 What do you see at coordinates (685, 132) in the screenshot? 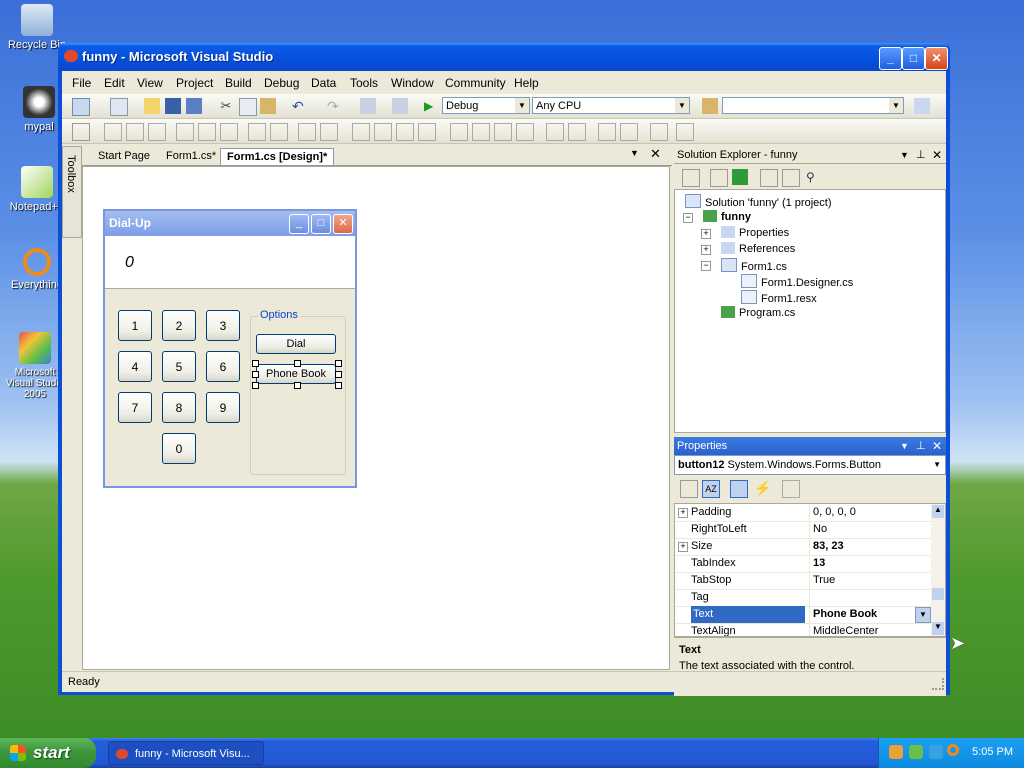
I see `lock-controls-icon` at bounding box center [685, 132].